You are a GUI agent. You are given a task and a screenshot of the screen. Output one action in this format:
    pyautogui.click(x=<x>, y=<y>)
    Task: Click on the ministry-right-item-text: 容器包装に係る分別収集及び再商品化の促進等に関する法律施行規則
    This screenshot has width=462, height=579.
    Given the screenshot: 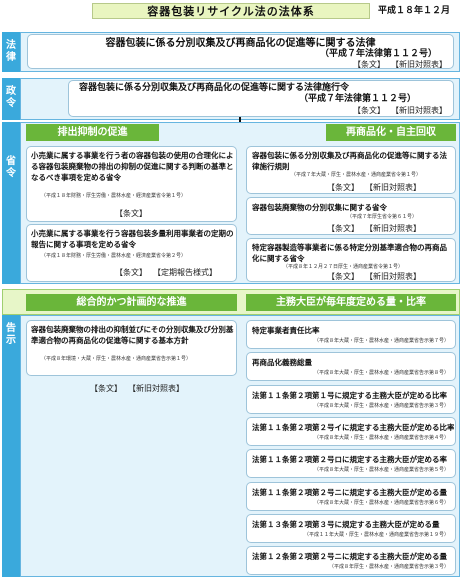 What is the action you would take?
    pyautogui.click(x=349, y=161)
    